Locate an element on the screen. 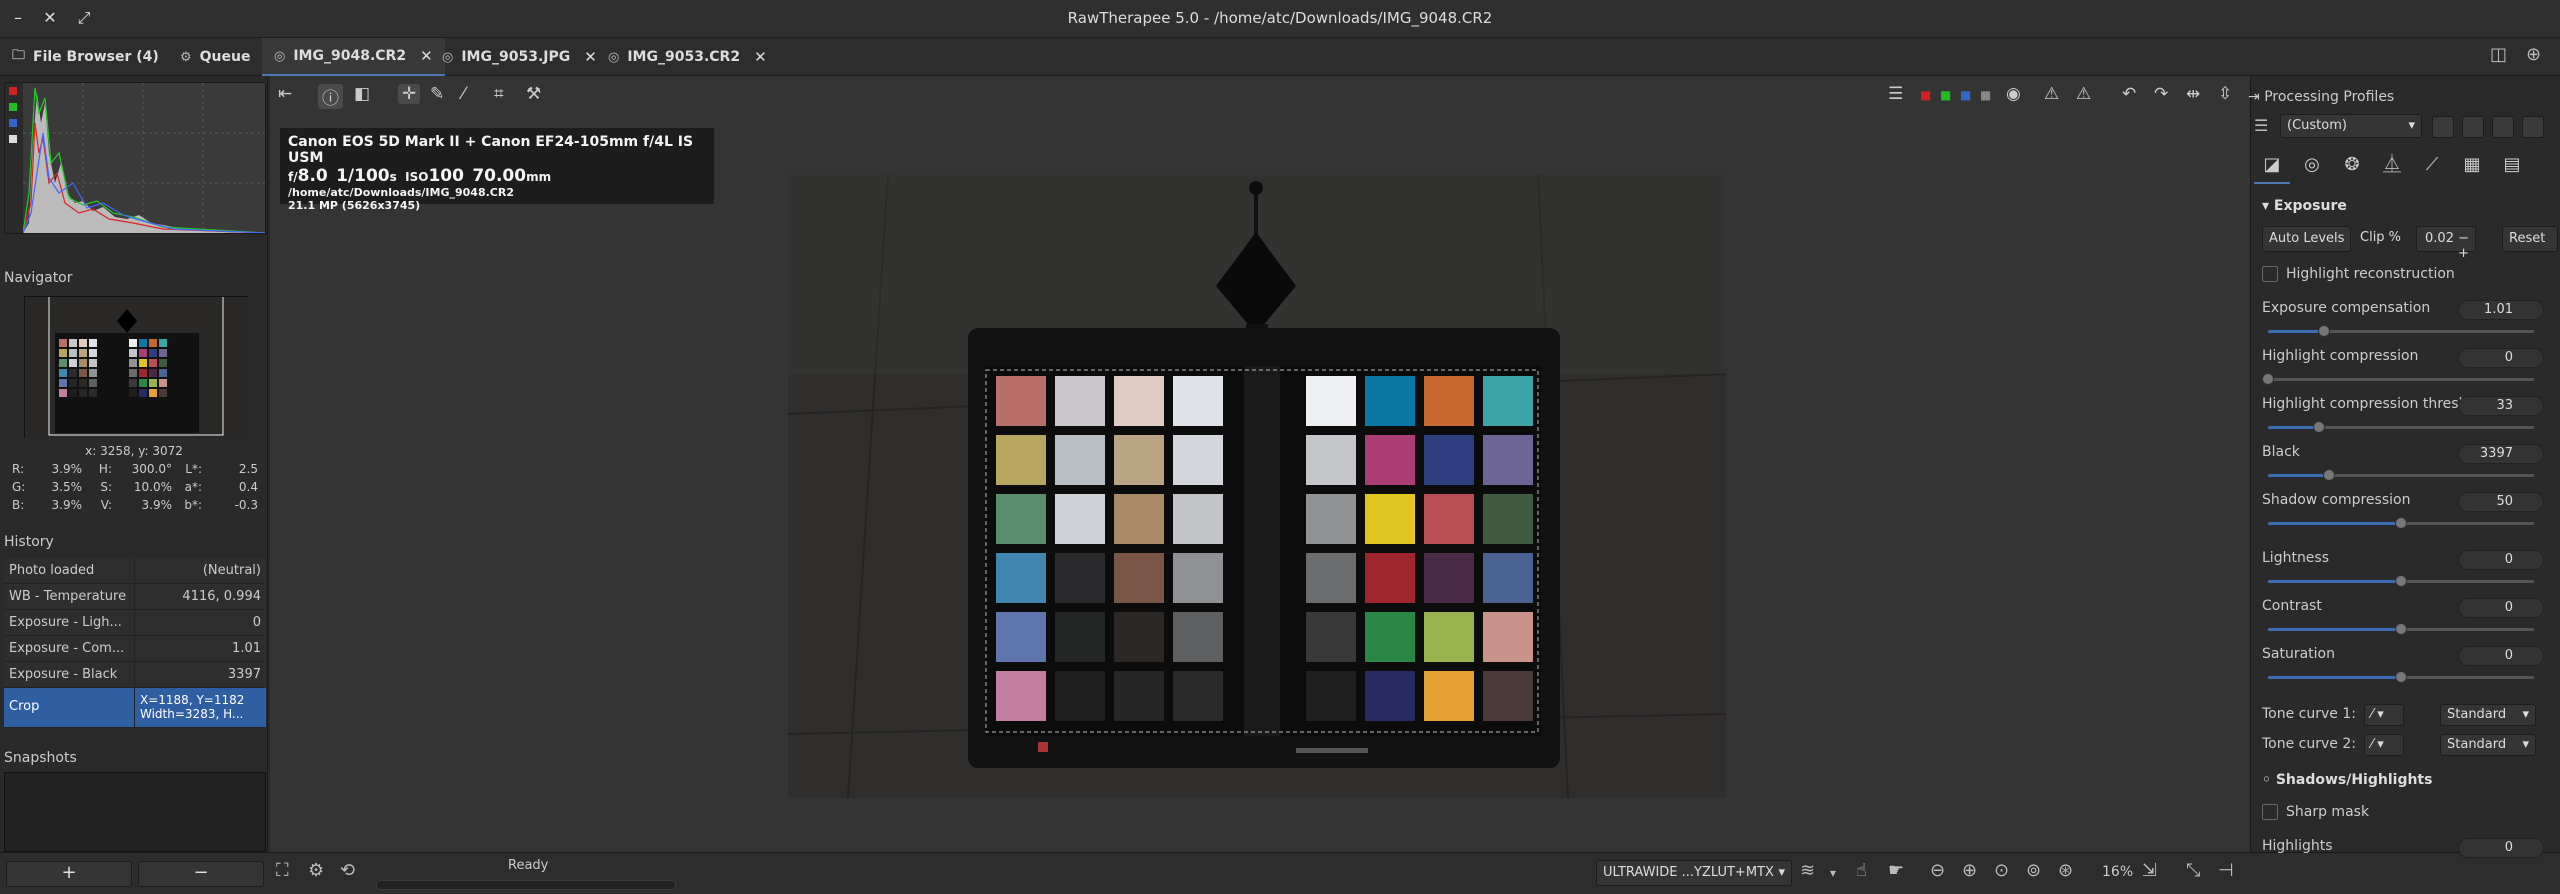 This screenshot has width=2560, height=894. tab-queue: ⚙ Queue is located at coordinates (215, 57).